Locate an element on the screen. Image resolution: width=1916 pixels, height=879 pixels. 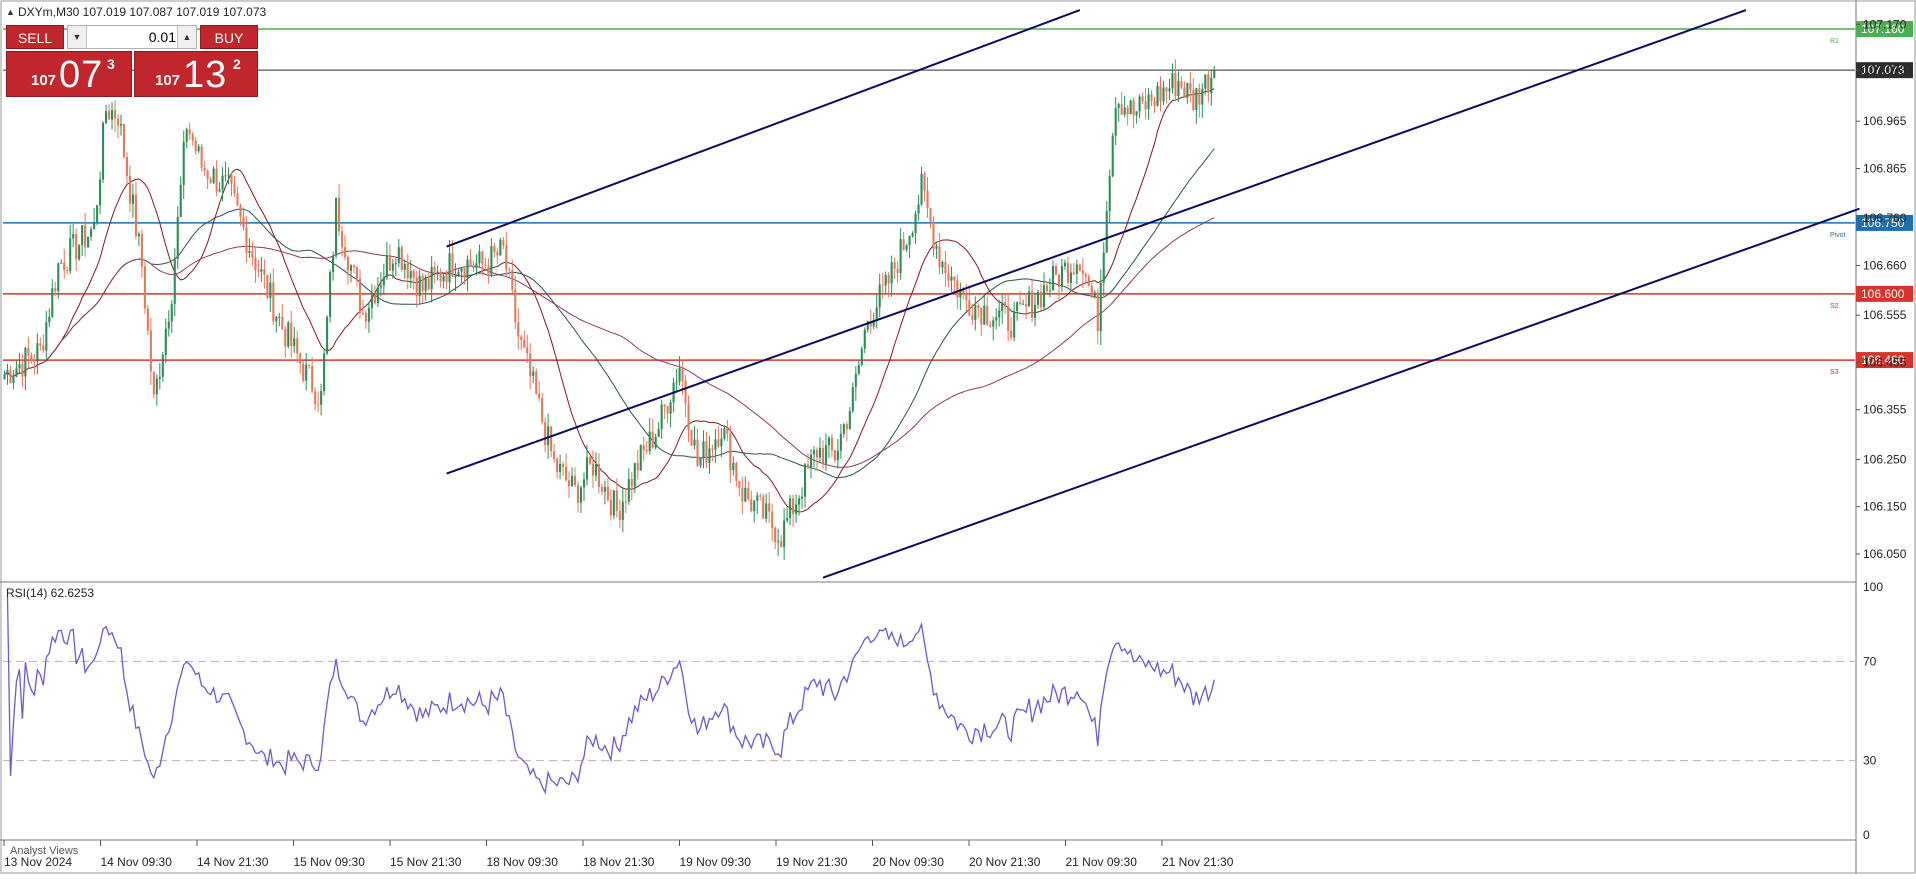
collapse-triangle-icon: ▲ is located at coordinates (10, 12).